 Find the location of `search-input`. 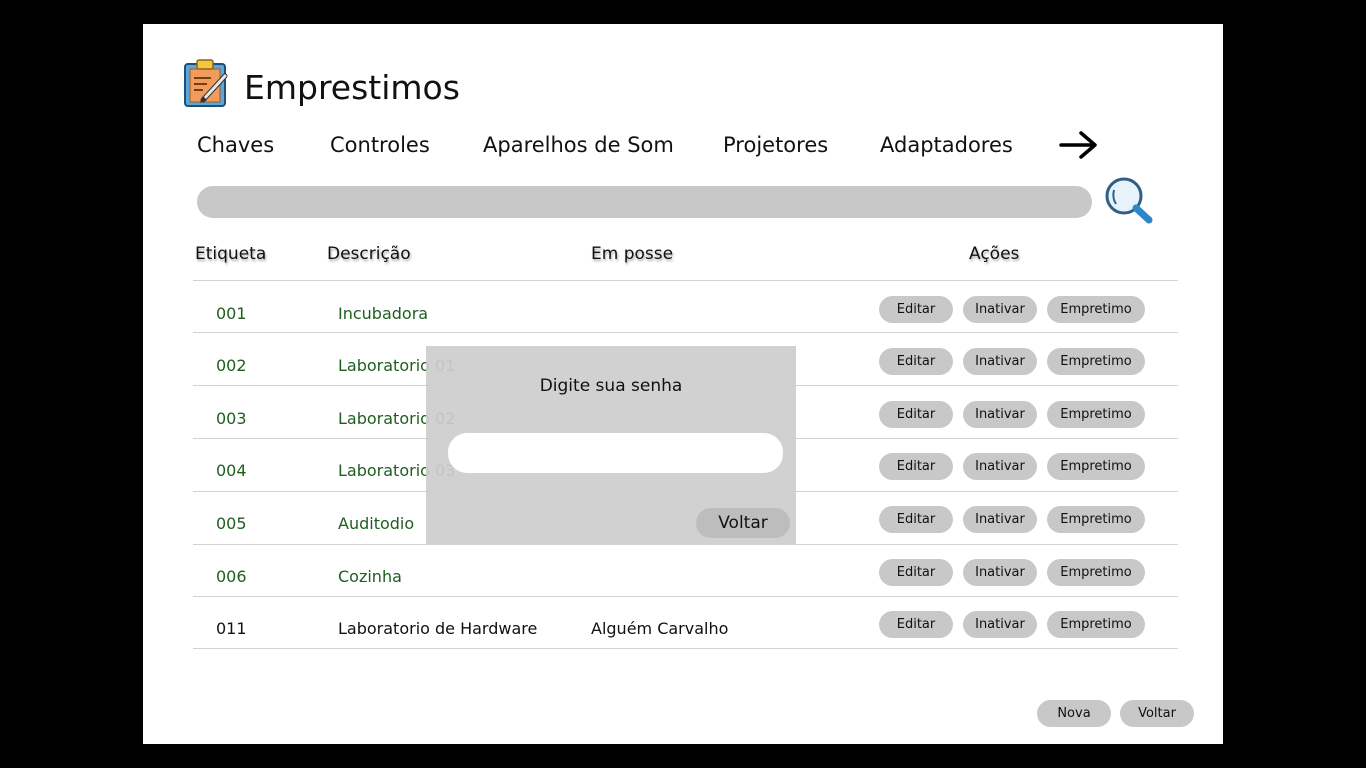

search-input is located at coordinates (644, 202).